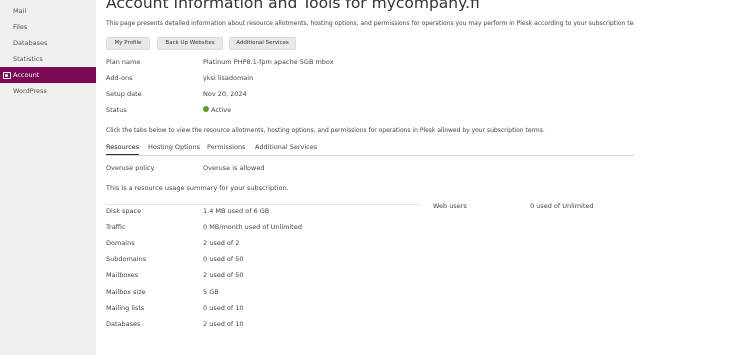  I want to click on sidebar-item-label: Account, so click(26, 75).